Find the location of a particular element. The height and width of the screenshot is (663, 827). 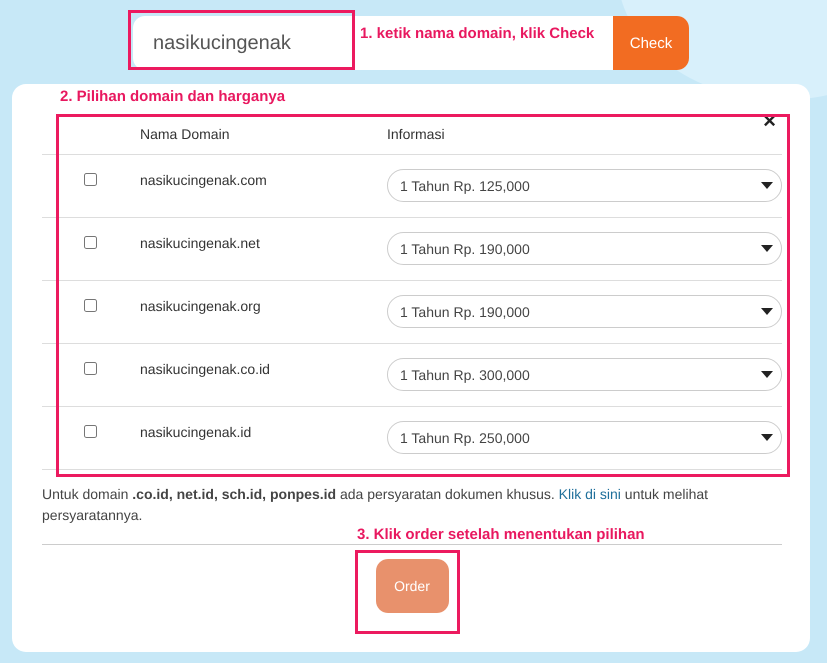

annotation-label: 1. ketik nama domain, klik Check is located at coordinates (477, 33).